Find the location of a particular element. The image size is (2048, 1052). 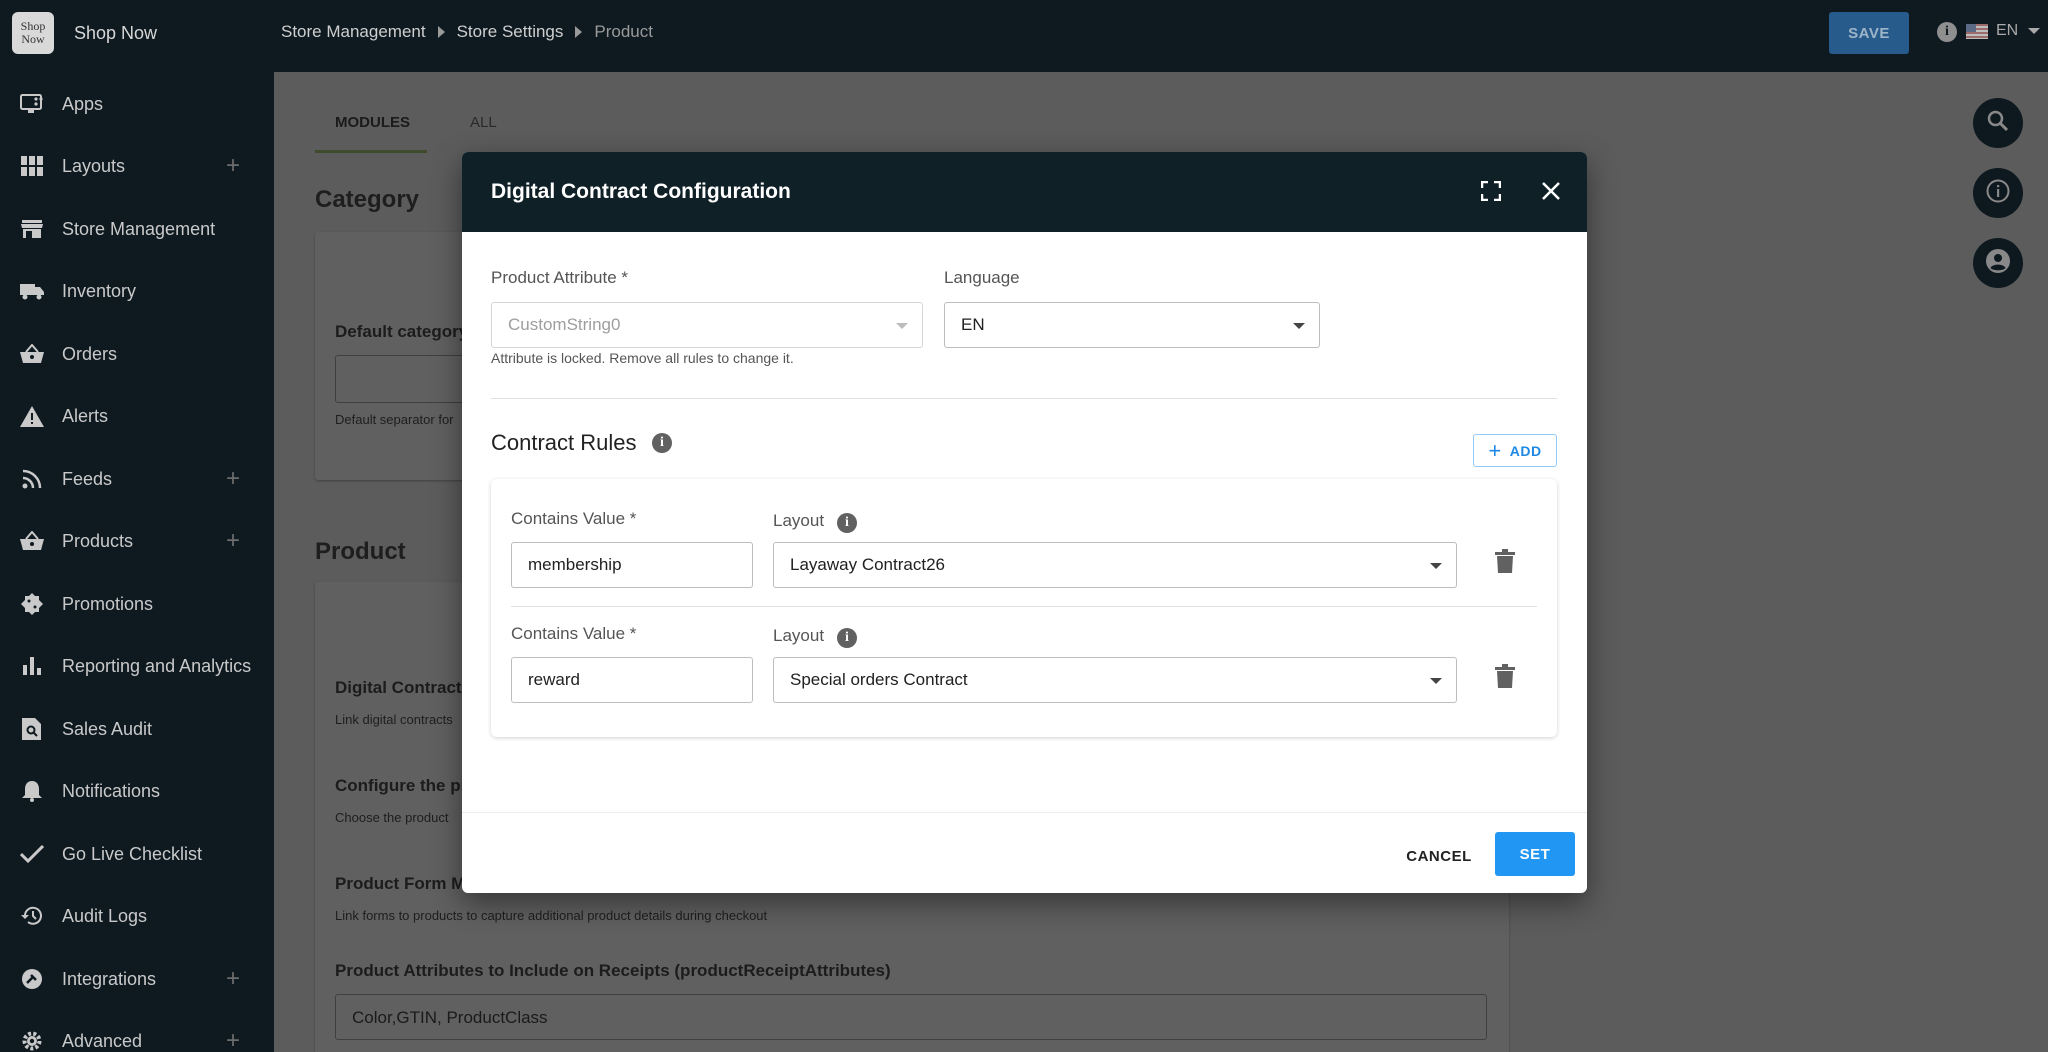

bar-chart-icon is located at coordinates (32, 666).